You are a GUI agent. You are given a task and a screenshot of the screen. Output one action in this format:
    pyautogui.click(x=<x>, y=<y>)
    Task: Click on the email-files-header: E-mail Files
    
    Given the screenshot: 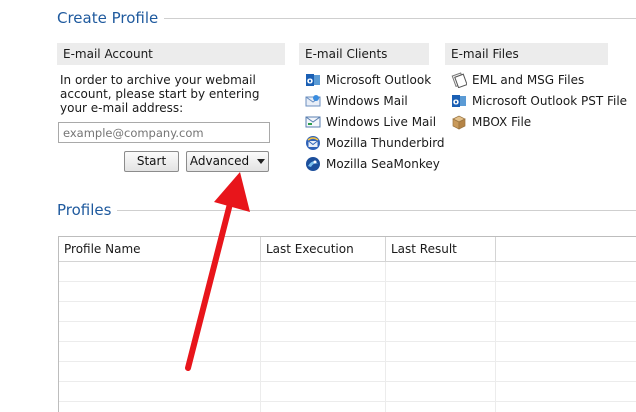 What is the action you would take?
    pyautogui.click(x=526, y=54)
    